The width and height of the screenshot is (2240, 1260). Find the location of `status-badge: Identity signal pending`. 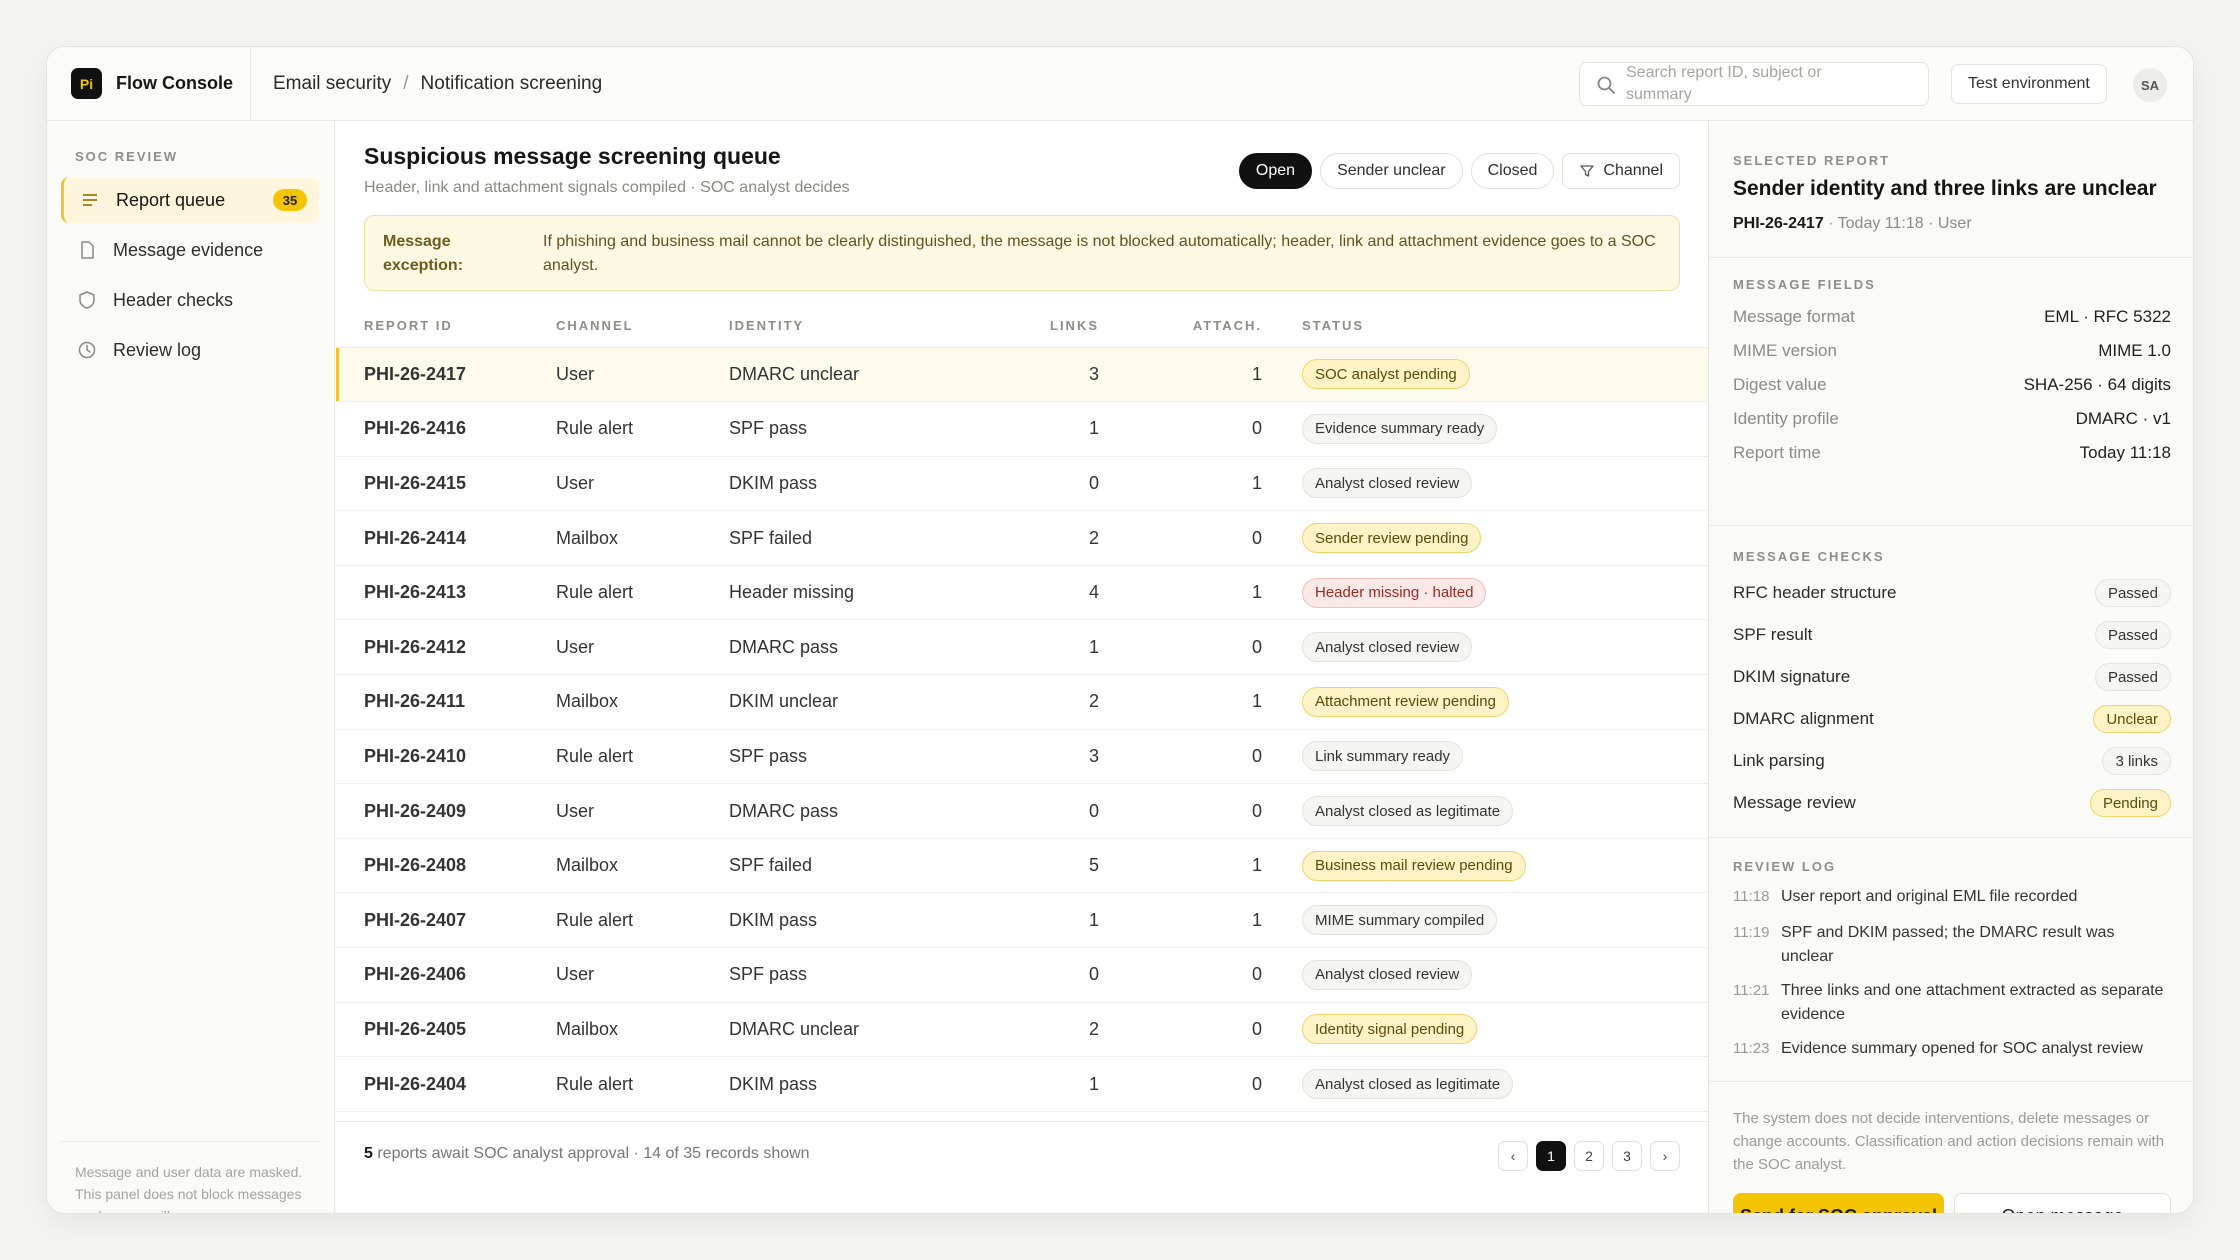

status-badge: Identity signal pending is located at coordinates (1390, 1029).